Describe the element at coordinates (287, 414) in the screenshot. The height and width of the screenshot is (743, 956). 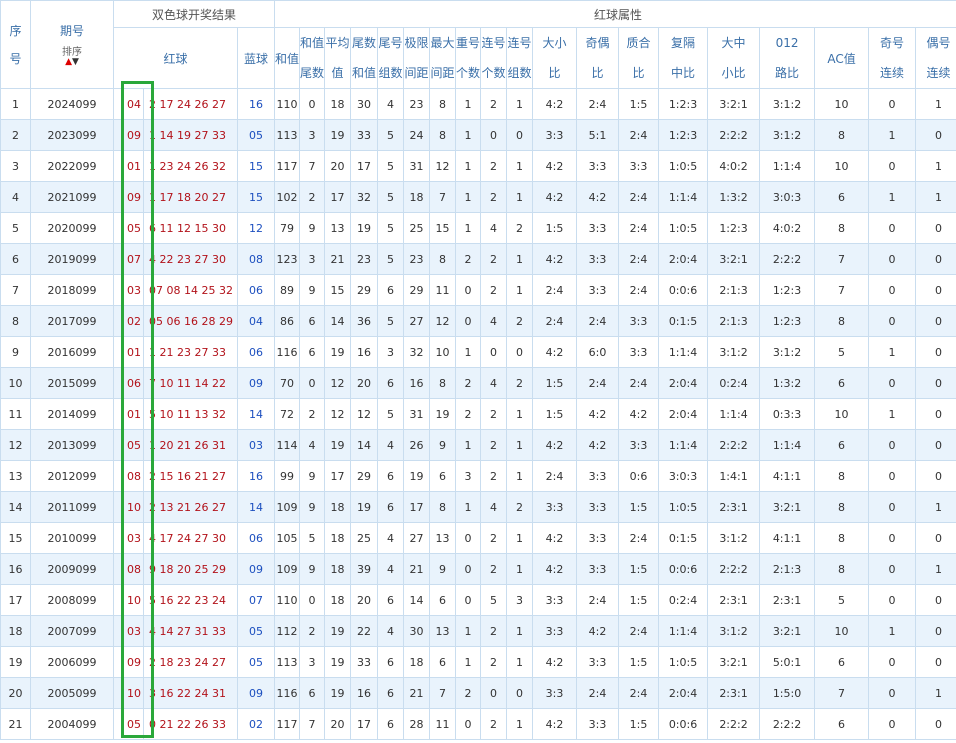
I see `cell-sum: 72` at that location.